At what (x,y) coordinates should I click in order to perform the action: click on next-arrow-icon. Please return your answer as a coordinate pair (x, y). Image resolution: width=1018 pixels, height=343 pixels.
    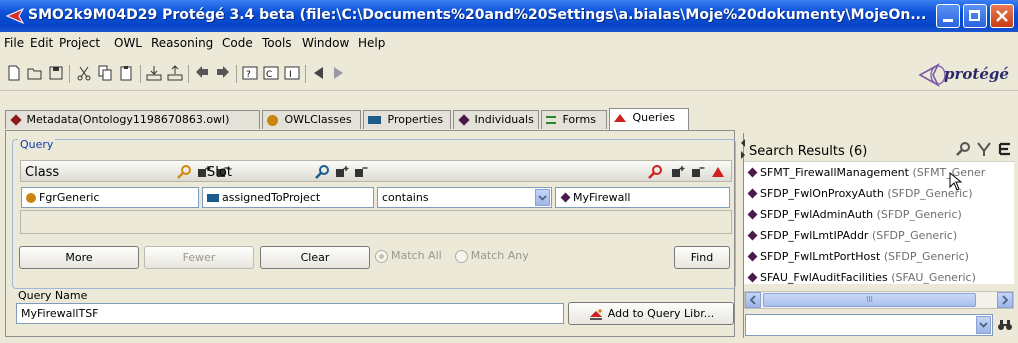
    Looking at the image, I should click on (338, 73).